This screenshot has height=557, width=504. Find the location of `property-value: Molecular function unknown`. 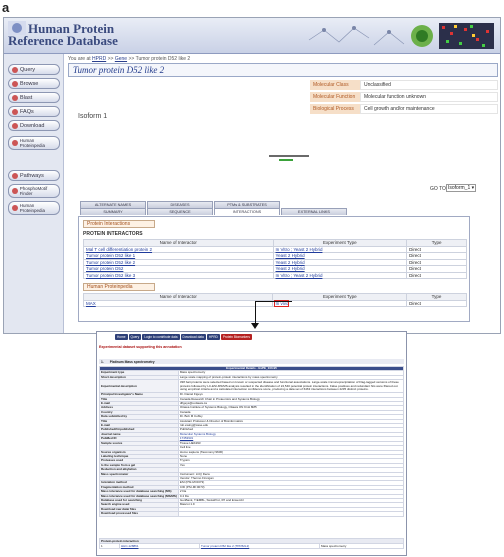

property-value: Molecular function unknown is located at coordinates (429, 97).